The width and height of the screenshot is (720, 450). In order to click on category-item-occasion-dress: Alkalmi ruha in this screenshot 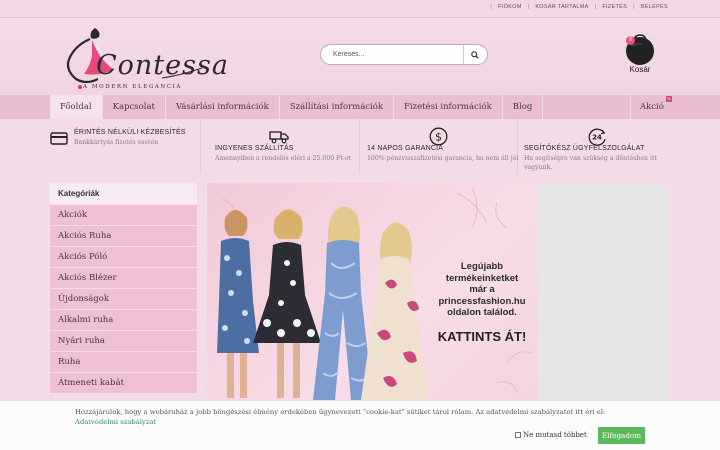, I will do `click(123, 319)`.